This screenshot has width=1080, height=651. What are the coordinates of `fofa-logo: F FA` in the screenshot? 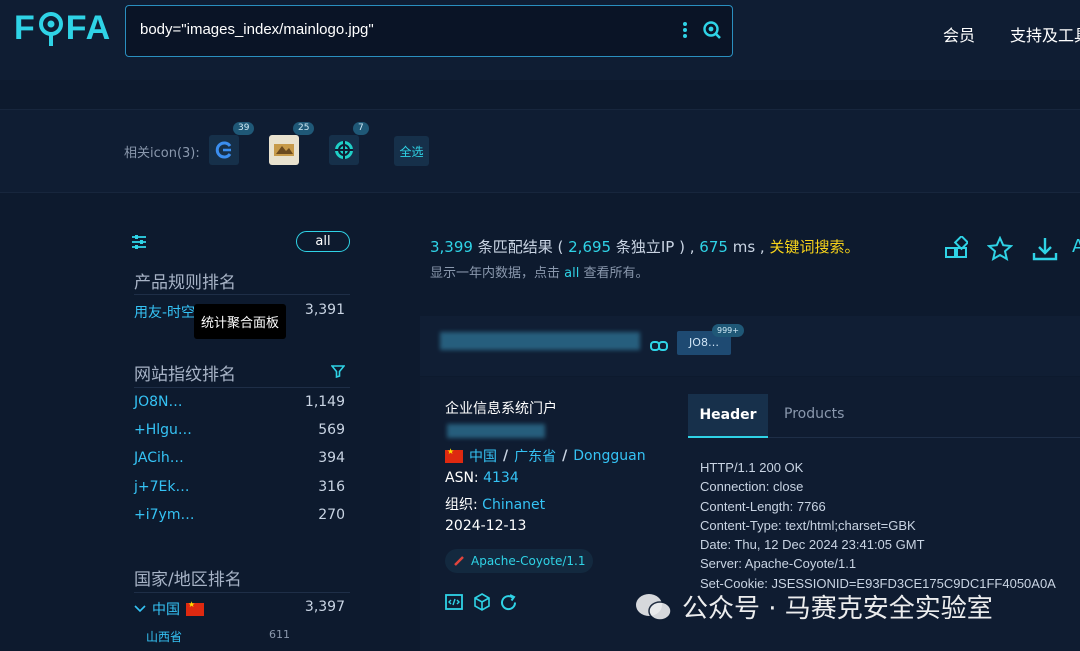 It's located at (62, 28).